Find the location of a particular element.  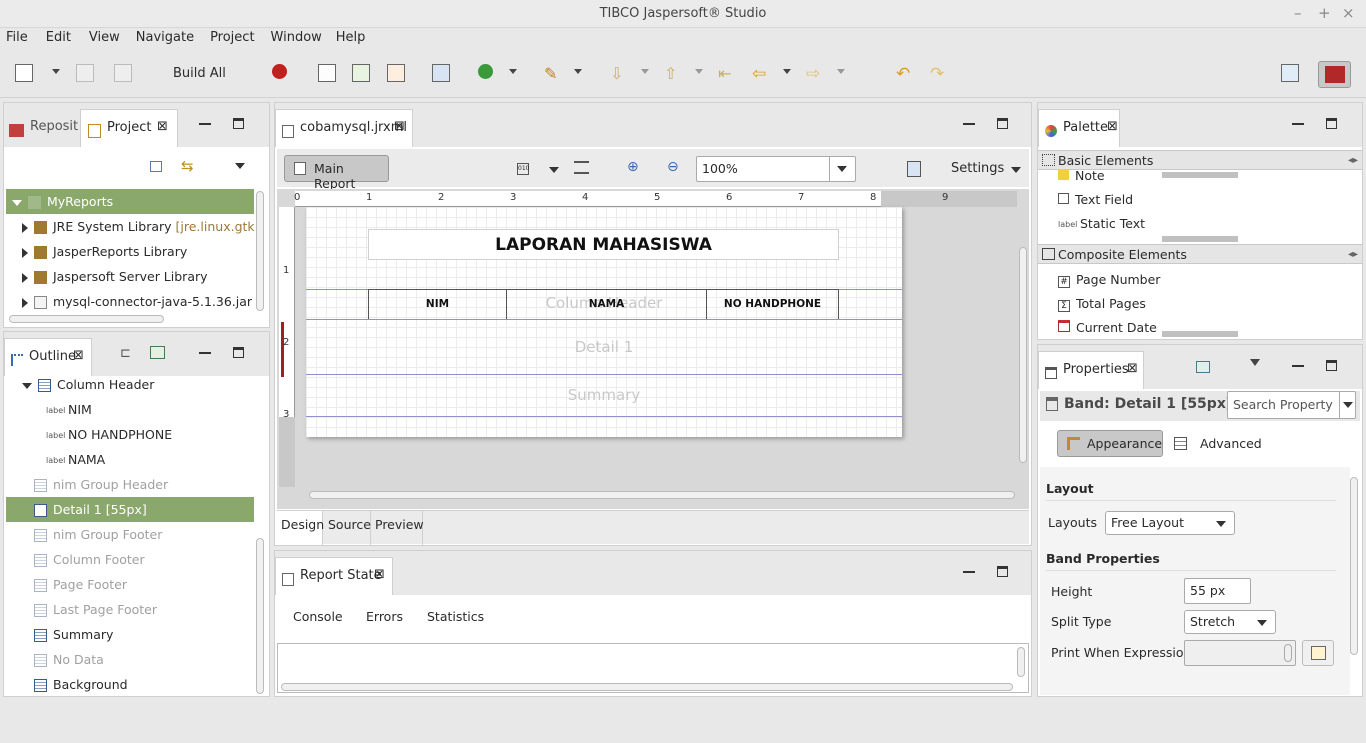

tab-console: Console is located at coordinates (318, 616).